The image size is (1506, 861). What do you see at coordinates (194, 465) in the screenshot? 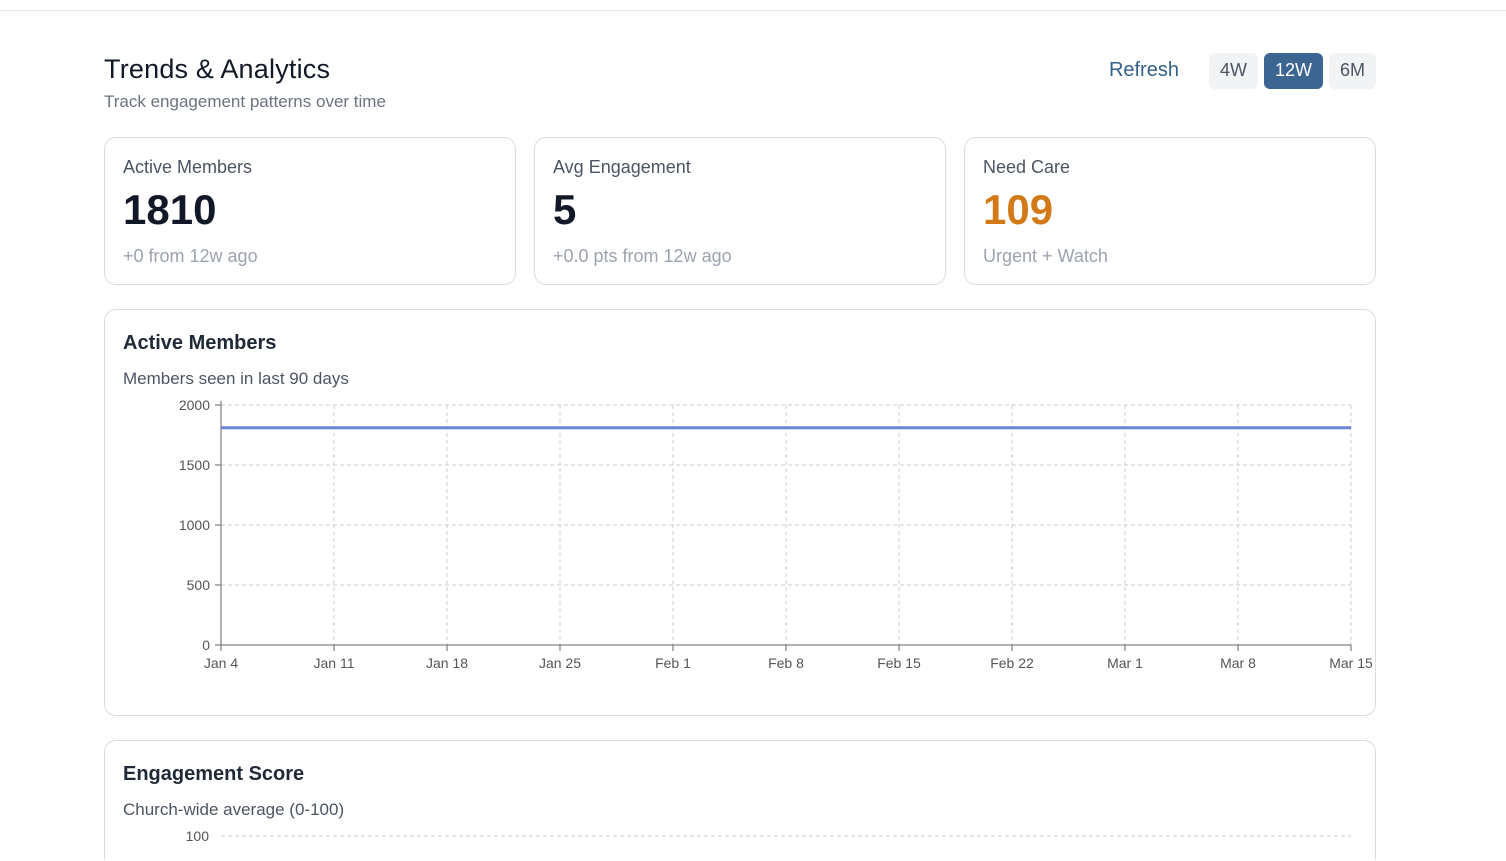
I see `y-tick-label: 1500` at bounding box center [194, 465].